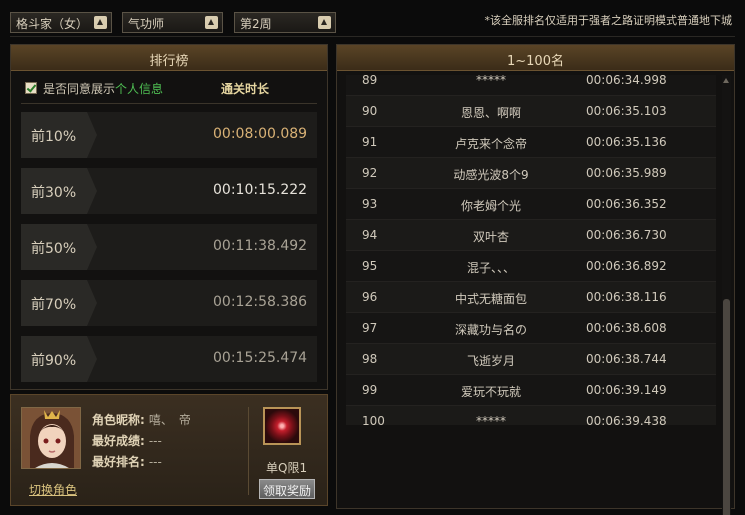 Image resolution: width=745 pixels, height=515 pixels. Describe the element at coordinates (52, 24) in the screenshot. I see `job-class-value: 格斗家（女）` at that location.